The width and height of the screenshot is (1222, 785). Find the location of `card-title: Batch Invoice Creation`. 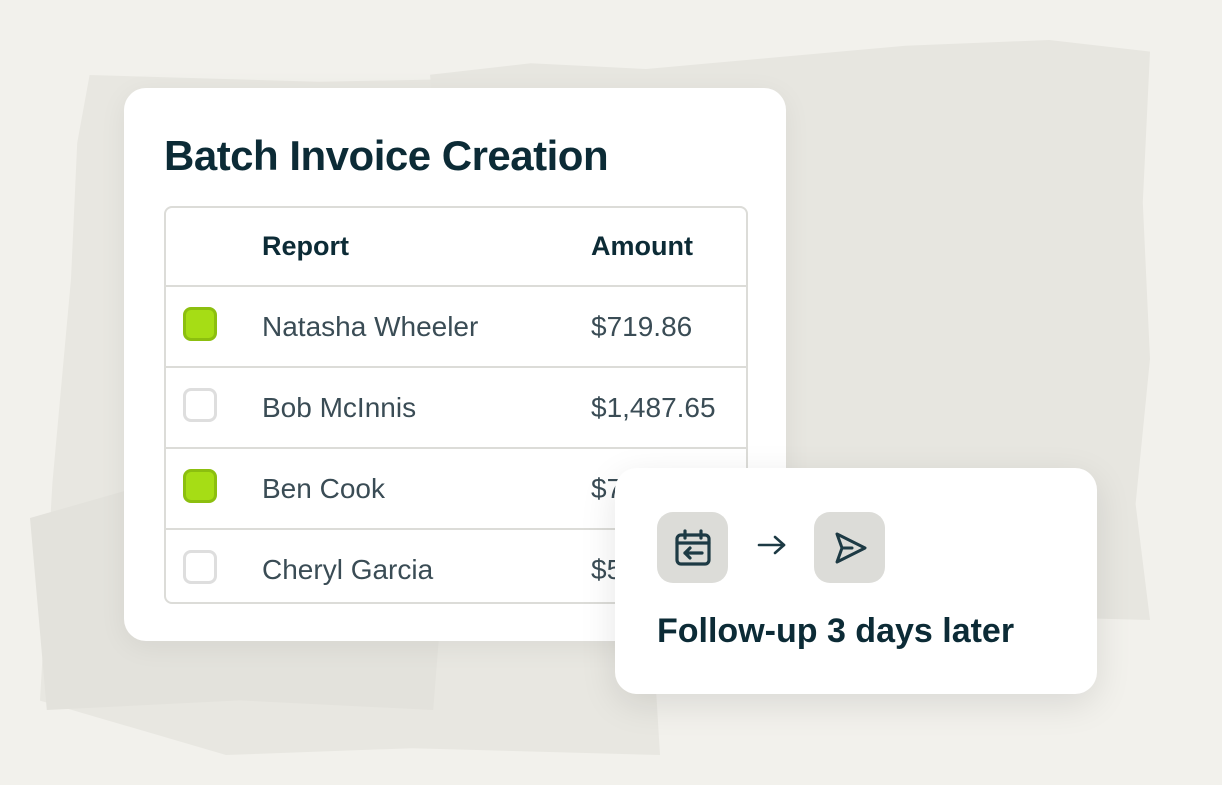

card-title: Batch Invoice Creation is located at coordinates (386, 155).